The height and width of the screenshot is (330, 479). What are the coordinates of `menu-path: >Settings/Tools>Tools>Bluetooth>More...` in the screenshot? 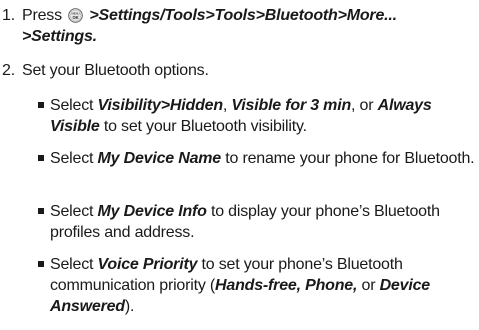 It's located at (243, 15).